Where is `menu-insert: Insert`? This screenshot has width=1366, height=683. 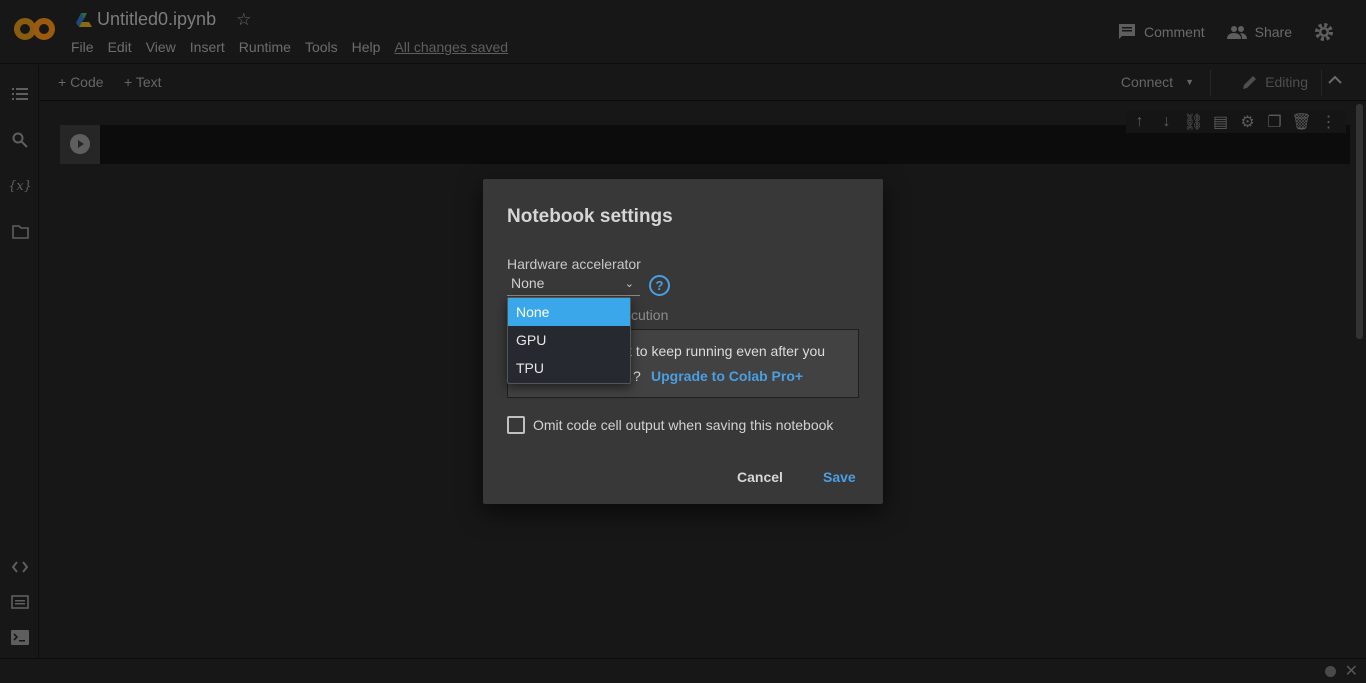 menu-insert: Insert is located at coordinates (207, 47).